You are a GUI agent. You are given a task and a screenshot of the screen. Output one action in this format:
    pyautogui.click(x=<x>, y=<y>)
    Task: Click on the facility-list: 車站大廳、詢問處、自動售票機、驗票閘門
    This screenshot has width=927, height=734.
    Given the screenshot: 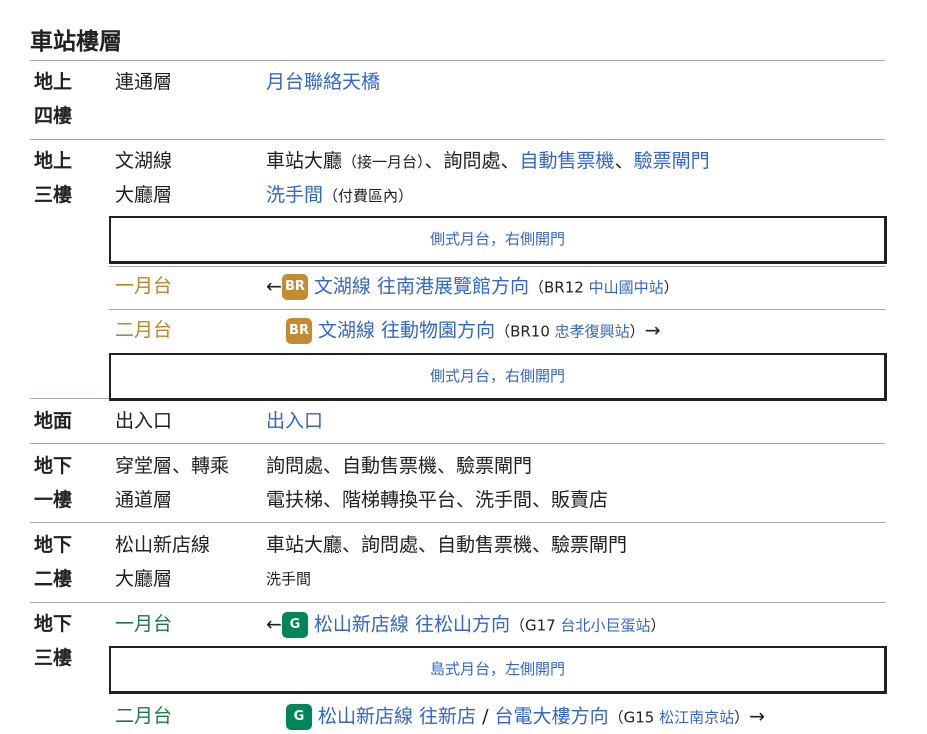 What is the action you would take?
    pyautogui.click(x=447, y=545)
    